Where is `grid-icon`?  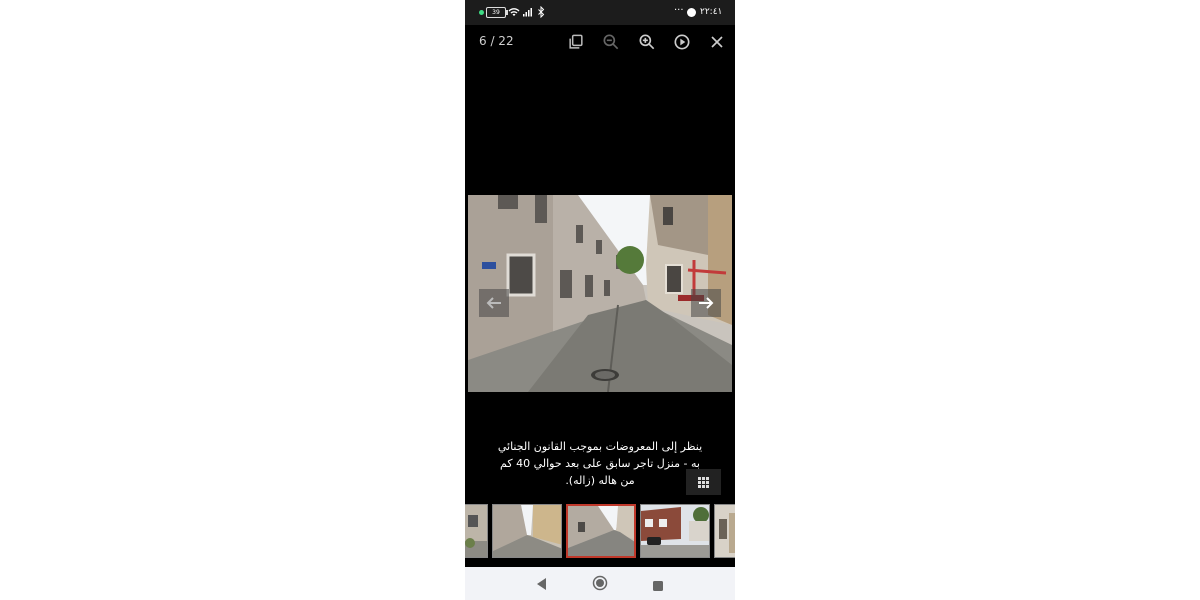
grid-icon is located at coordinates (703, 482).